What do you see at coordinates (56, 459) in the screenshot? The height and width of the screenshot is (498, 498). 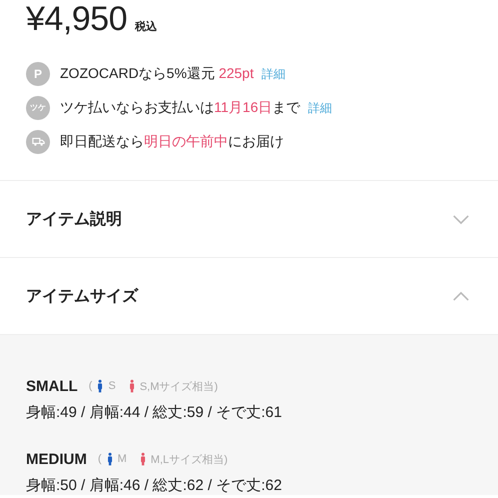 I see `size-name: MEDIUM` at bounding box center [56, 459].